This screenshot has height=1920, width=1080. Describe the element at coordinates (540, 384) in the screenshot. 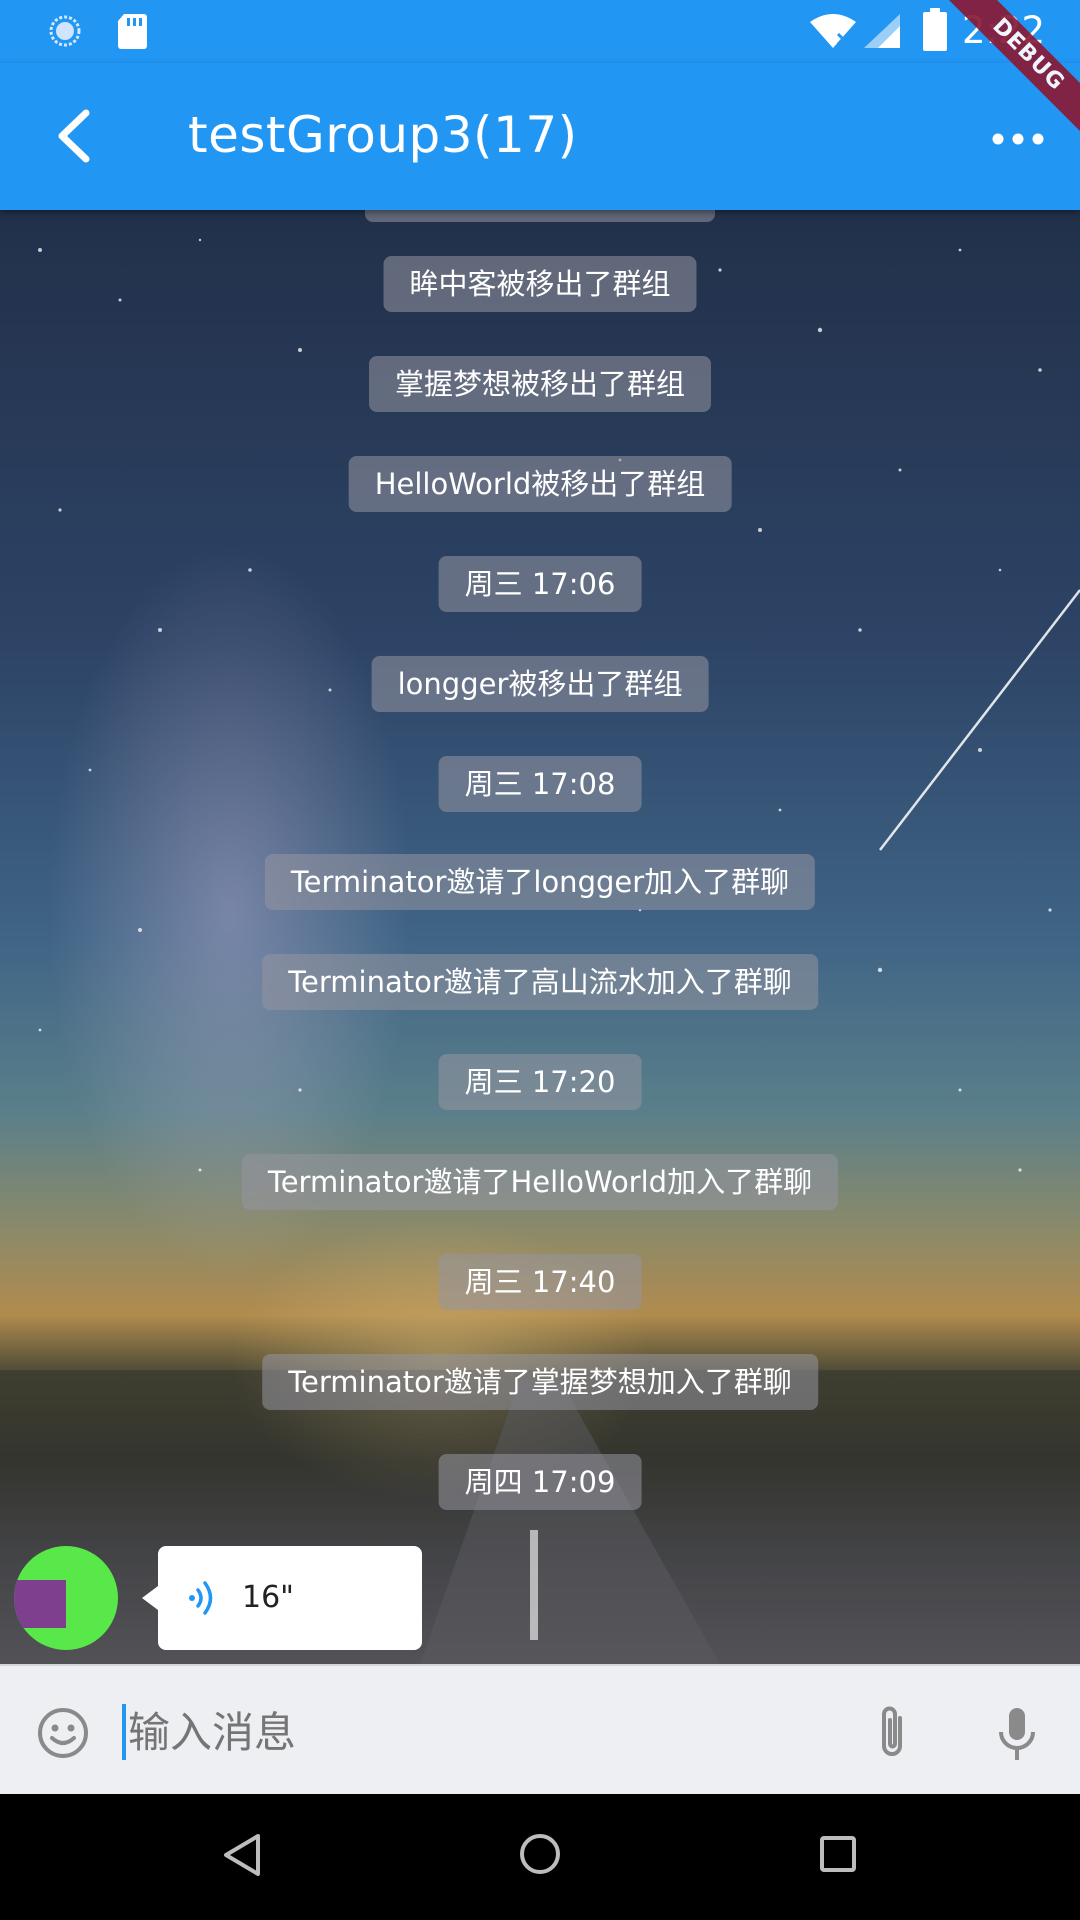

I see `system-message: 掌握梦想被移出了群组` at that location.